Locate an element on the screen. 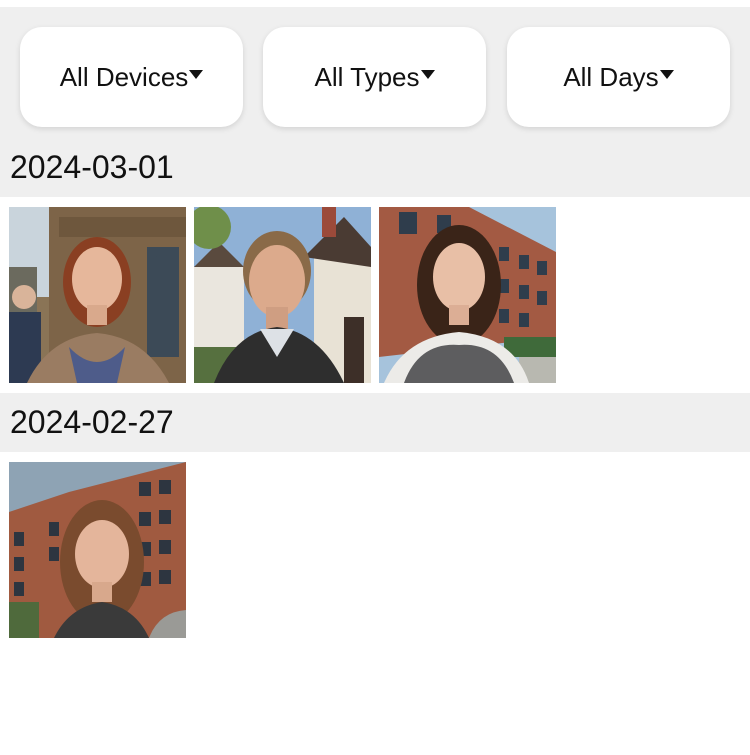 This screenshot has height=755, width=750. day-filter-dropdown: All Days is located at coordinates (618, 77).